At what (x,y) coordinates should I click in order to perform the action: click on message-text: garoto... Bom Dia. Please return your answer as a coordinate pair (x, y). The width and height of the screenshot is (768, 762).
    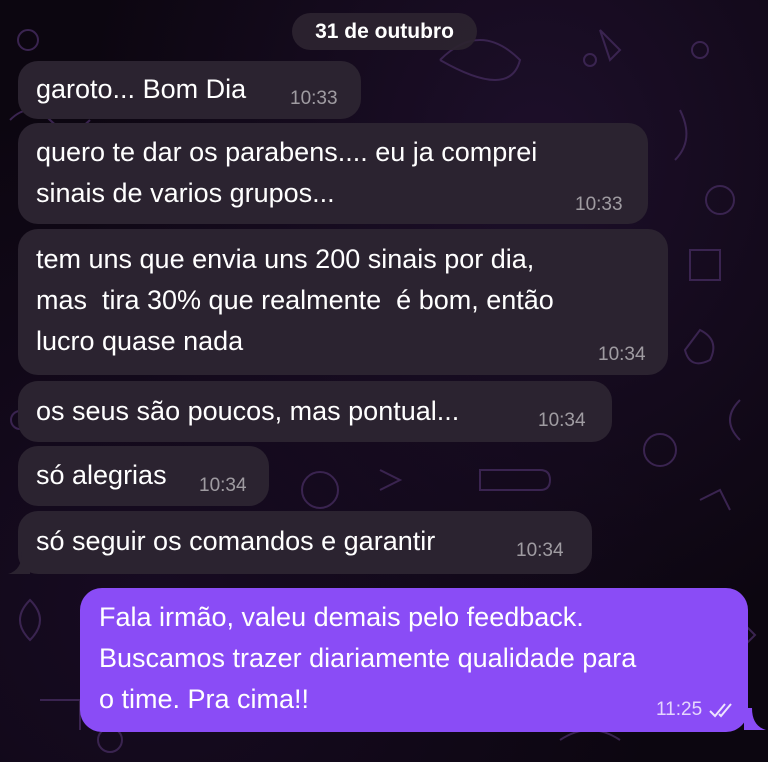
    Looking at the image, I should click on (141, 89).